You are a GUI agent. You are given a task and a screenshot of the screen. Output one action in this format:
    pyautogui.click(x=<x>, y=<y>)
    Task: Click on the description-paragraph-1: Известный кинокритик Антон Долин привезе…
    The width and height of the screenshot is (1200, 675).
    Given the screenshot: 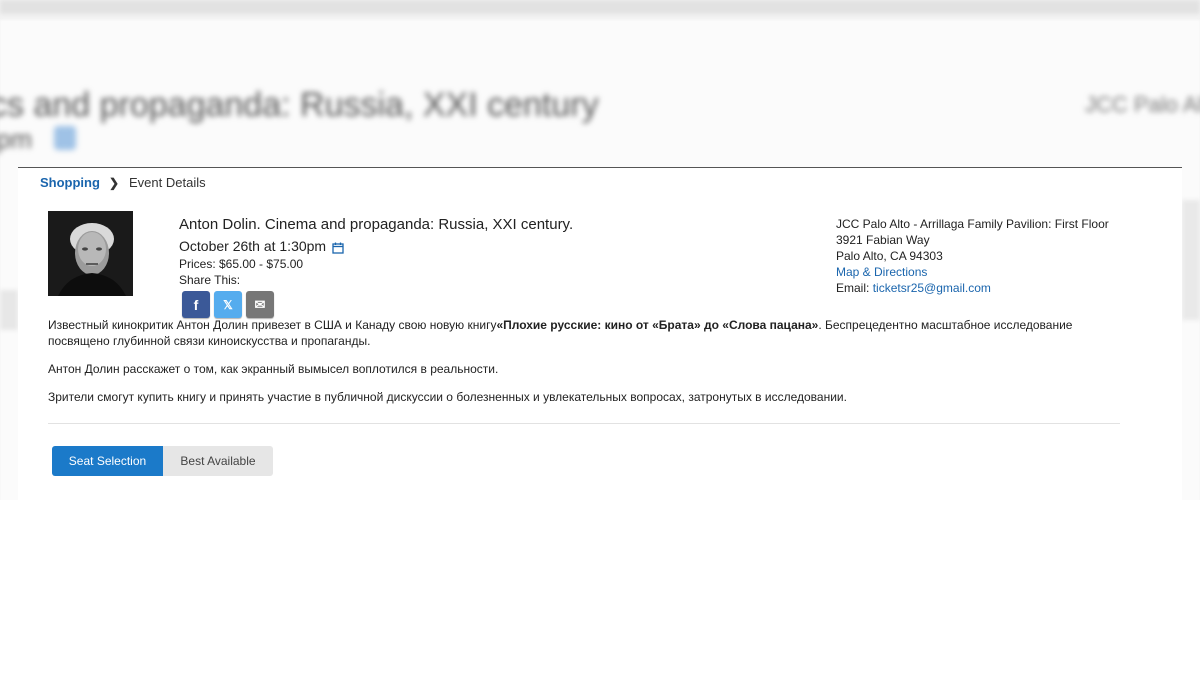 What is the action you would take?
    pyautogui.click(x=583, y=333)
    